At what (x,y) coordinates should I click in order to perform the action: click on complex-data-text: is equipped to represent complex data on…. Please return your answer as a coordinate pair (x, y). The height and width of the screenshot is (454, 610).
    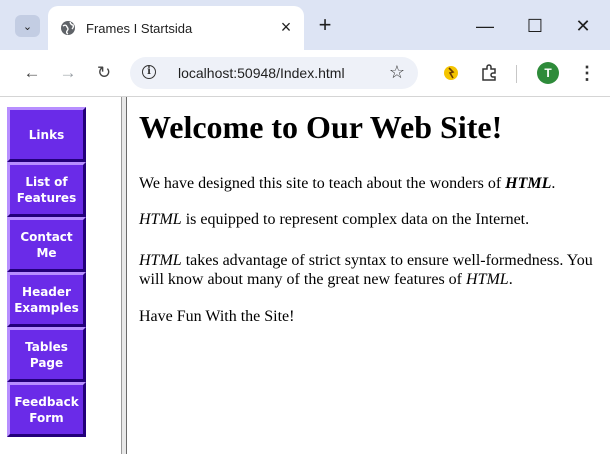
    Looking at the image, I should click on (355, 219).